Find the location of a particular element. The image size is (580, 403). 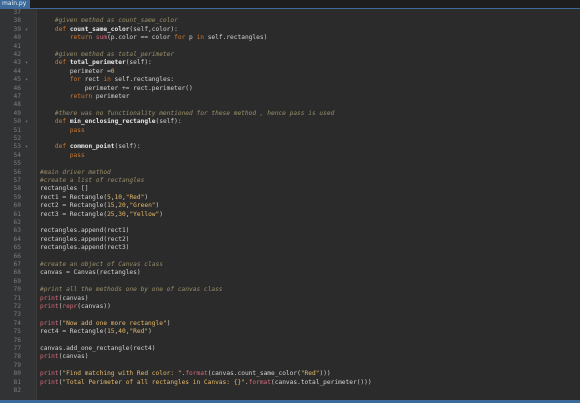

code-line: 69 is located at coordinates (290, 282).